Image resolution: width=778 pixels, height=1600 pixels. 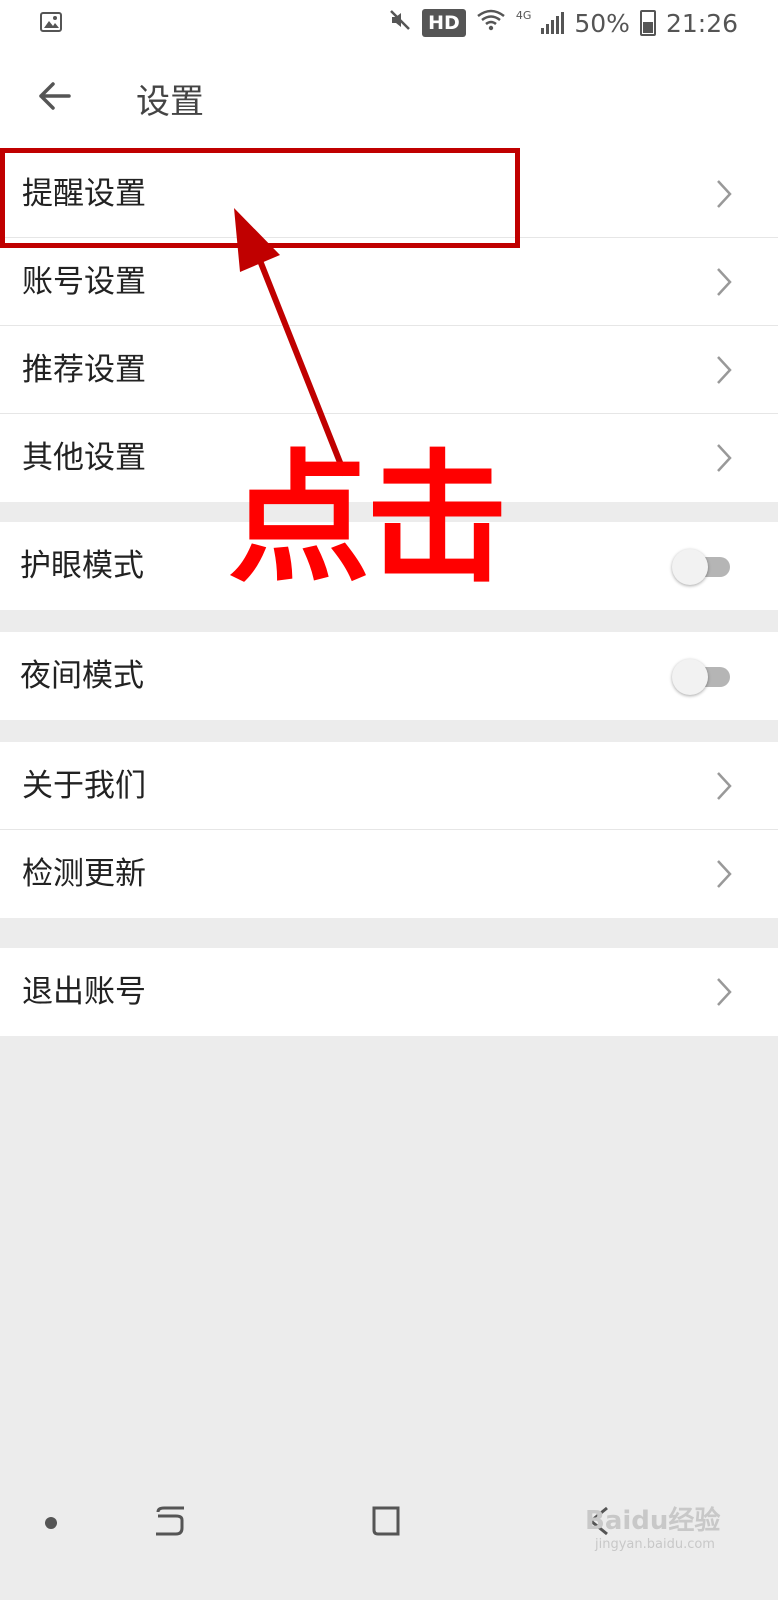 What do you see at coordinates (389, 458) in the screenshot?
I see `other-settings-item: 其他设置` at bounding box center [389, 458].